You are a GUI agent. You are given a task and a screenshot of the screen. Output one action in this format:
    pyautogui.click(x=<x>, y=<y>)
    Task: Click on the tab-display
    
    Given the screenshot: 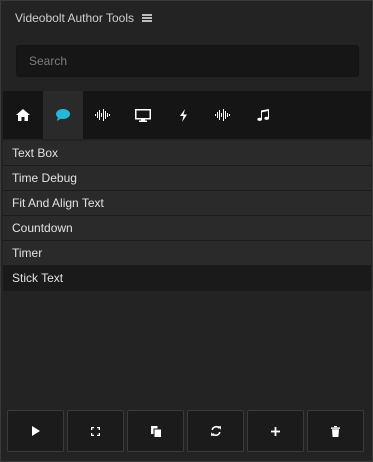 What is the action you would take?
    pyautogui.click(x=143, y=115)
    